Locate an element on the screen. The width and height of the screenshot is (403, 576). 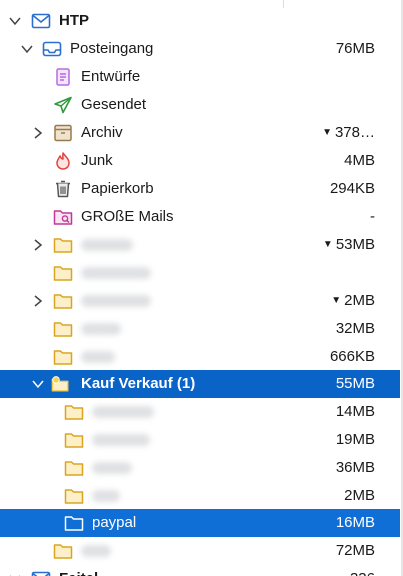
trash-can-icon is located at coordinates (63, 189).